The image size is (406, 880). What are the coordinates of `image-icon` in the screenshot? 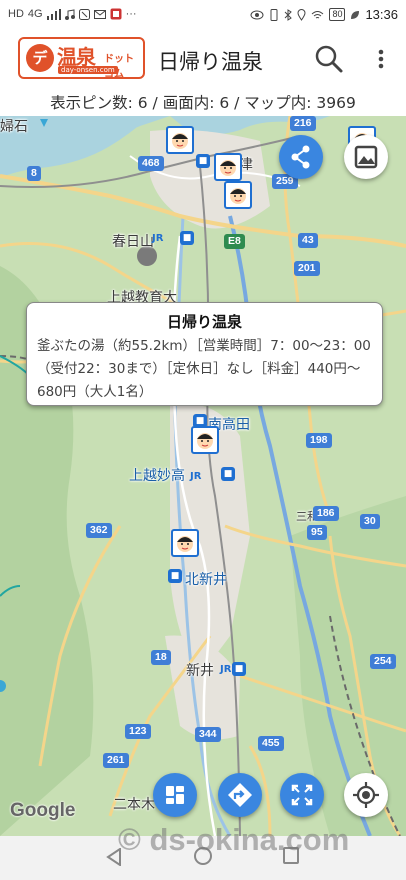 It's located at (366, 157).